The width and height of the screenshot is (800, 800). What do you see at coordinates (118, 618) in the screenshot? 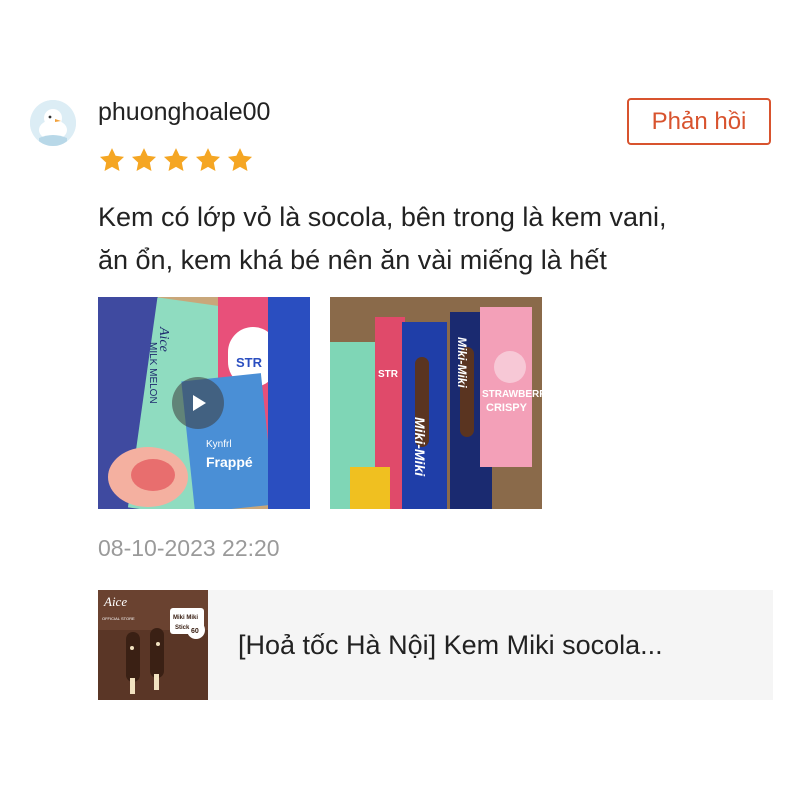
I see `product-thumb-label: OFFICIAL STORE` at bounding box center [118, 618].